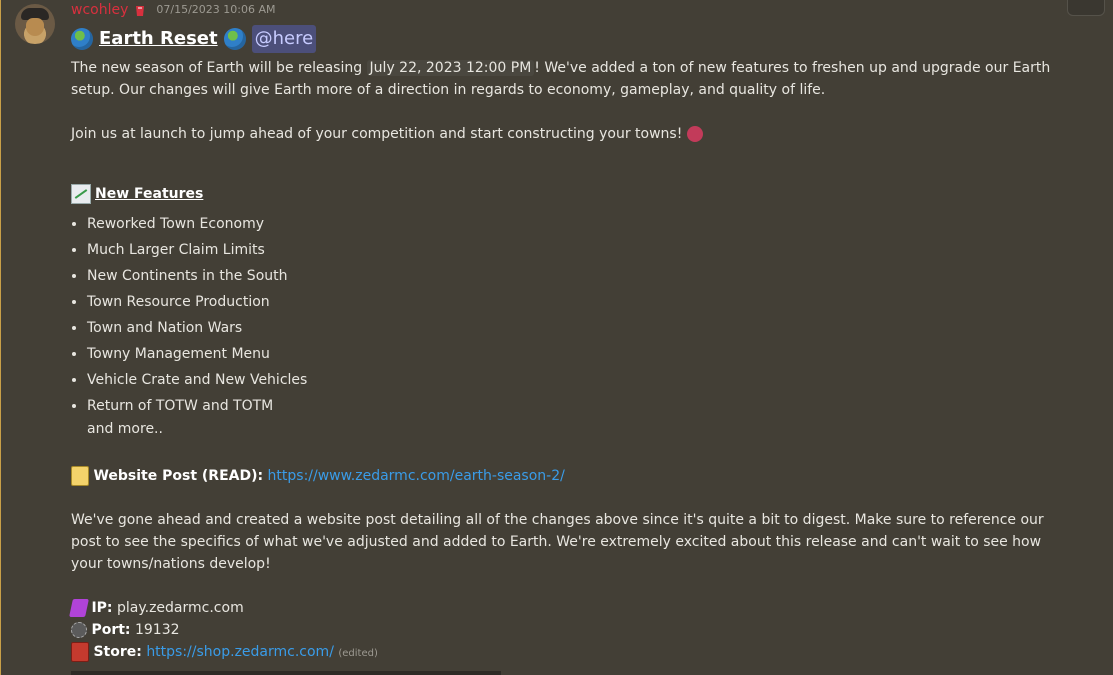 The height and width of the screenshot is (675, 1113). What do you see at coordinates (117, 652) in the screenshot?
I see `store-label: Store:` at bounding box center [117, 652].